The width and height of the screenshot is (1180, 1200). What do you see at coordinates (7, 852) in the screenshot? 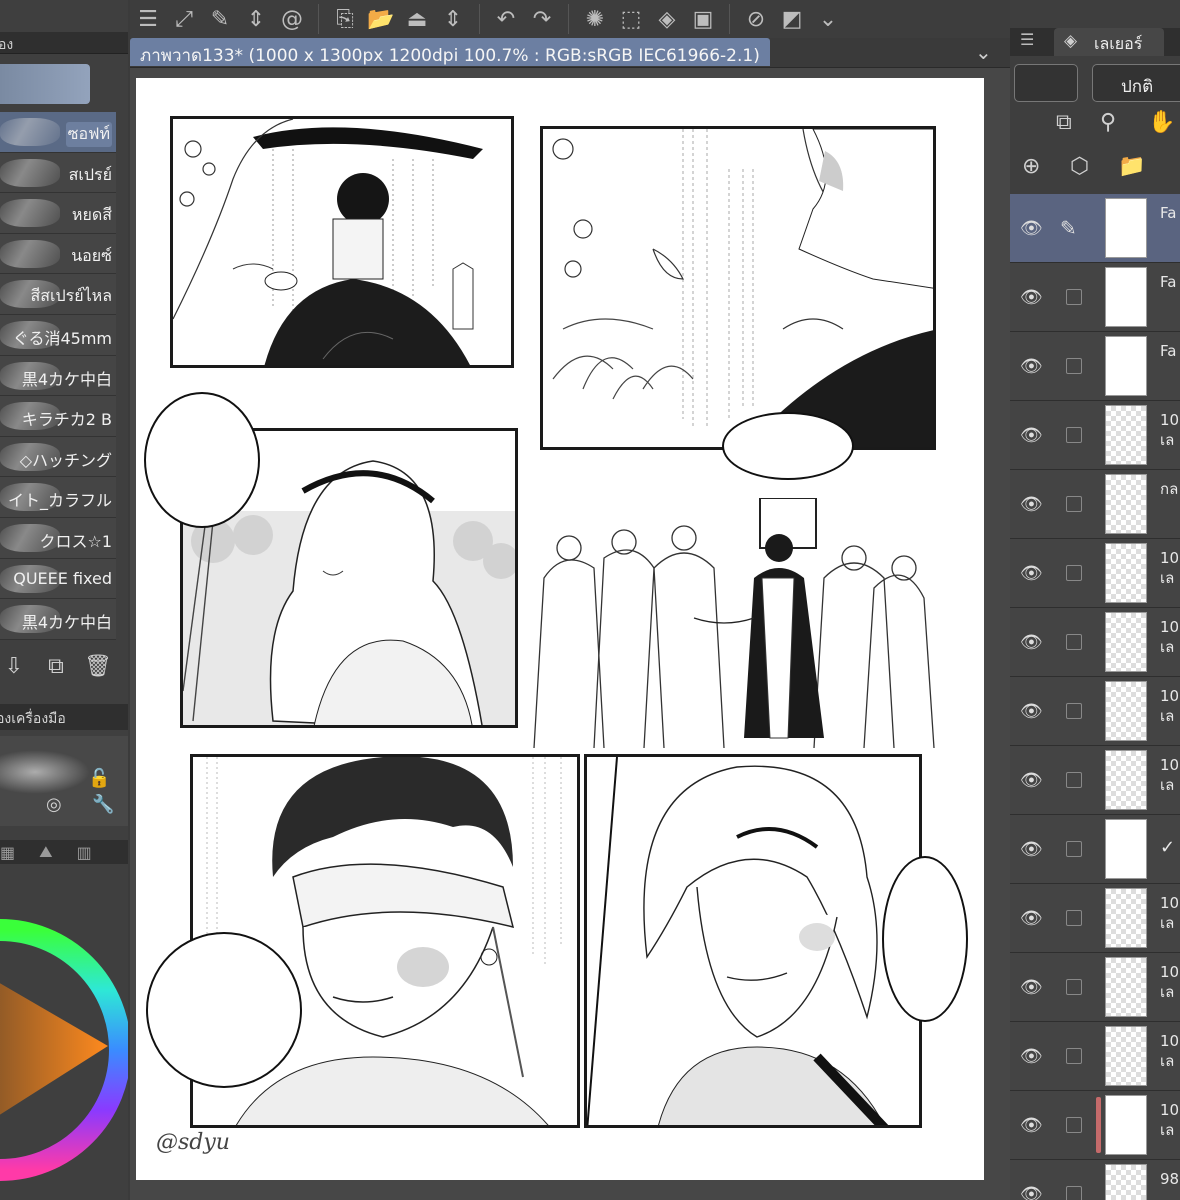
I see `color-grid-tab-icon: ▦` at bounding box center [7, 852].